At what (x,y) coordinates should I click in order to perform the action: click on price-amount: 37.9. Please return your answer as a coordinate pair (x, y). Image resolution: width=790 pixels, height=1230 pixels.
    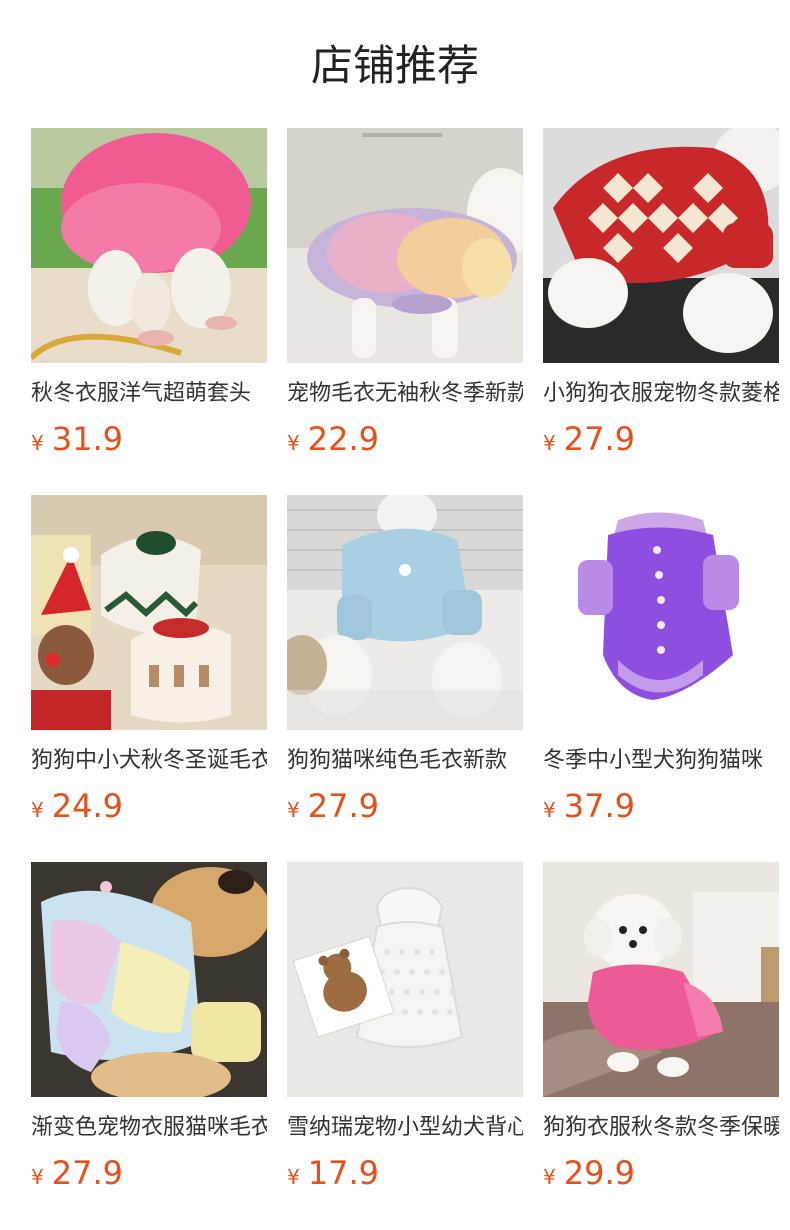
    Looking at the image, I should click on (599, 806).